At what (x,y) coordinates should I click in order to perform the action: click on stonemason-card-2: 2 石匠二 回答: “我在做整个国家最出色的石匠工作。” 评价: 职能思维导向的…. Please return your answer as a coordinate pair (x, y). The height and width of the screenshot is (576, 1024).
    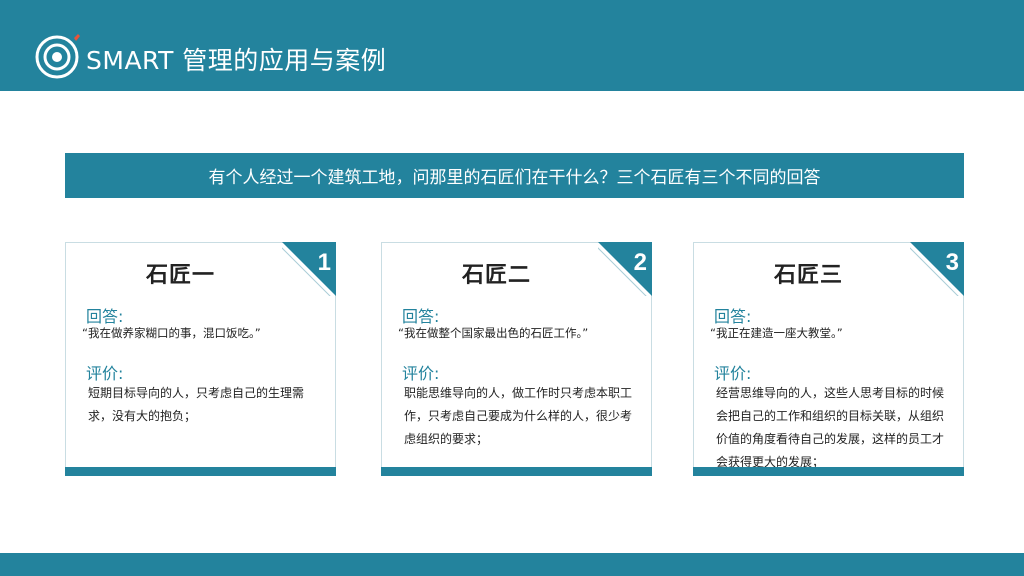
    Looking at the image, I should click on (516, 359).